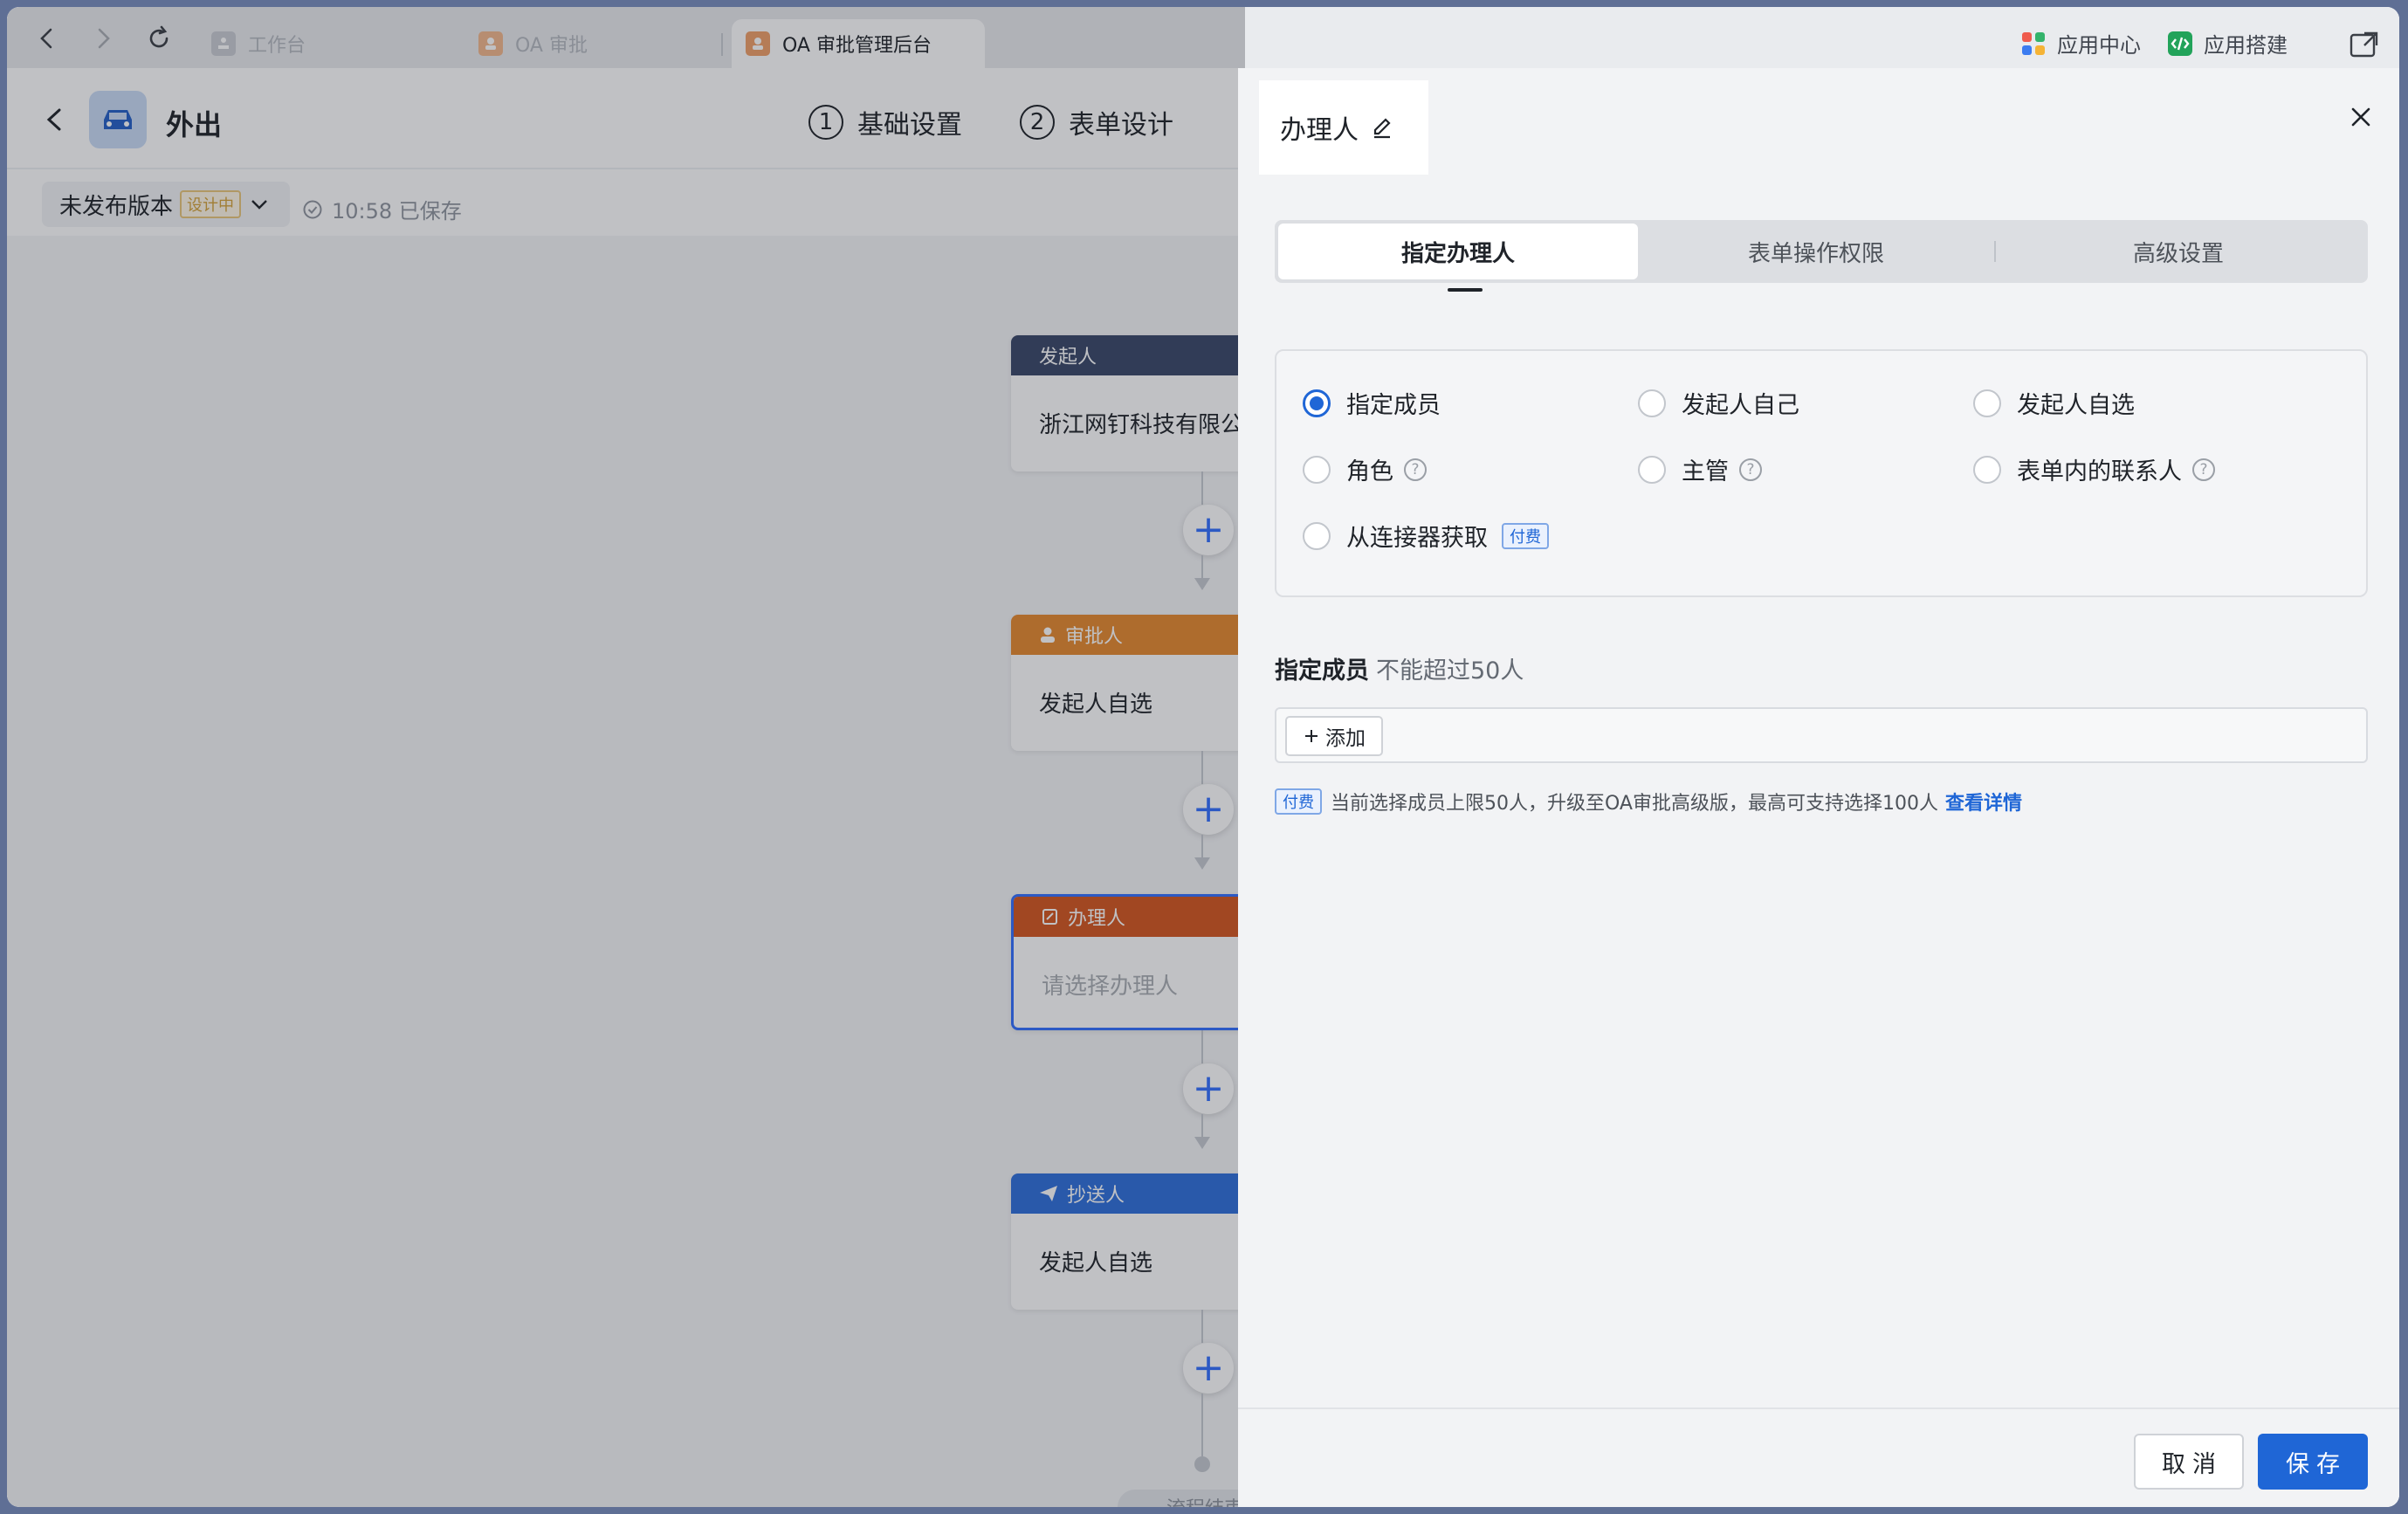 The width and height of the screenshot is (2408, 1514). What do you see at coordinates (1311, 736) in the screenshot?
I see `plus-icon` at bounding box center [1311, 736].